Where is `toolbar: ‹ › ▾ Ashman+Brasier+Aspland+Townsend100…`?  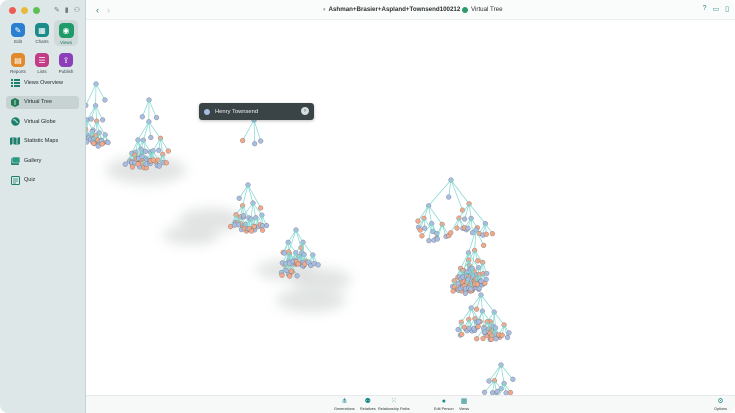
toolbar: ‹ › ▾ Ashman+Brasier+Aspland+Townsend100… is located at coordinates (410, 10).